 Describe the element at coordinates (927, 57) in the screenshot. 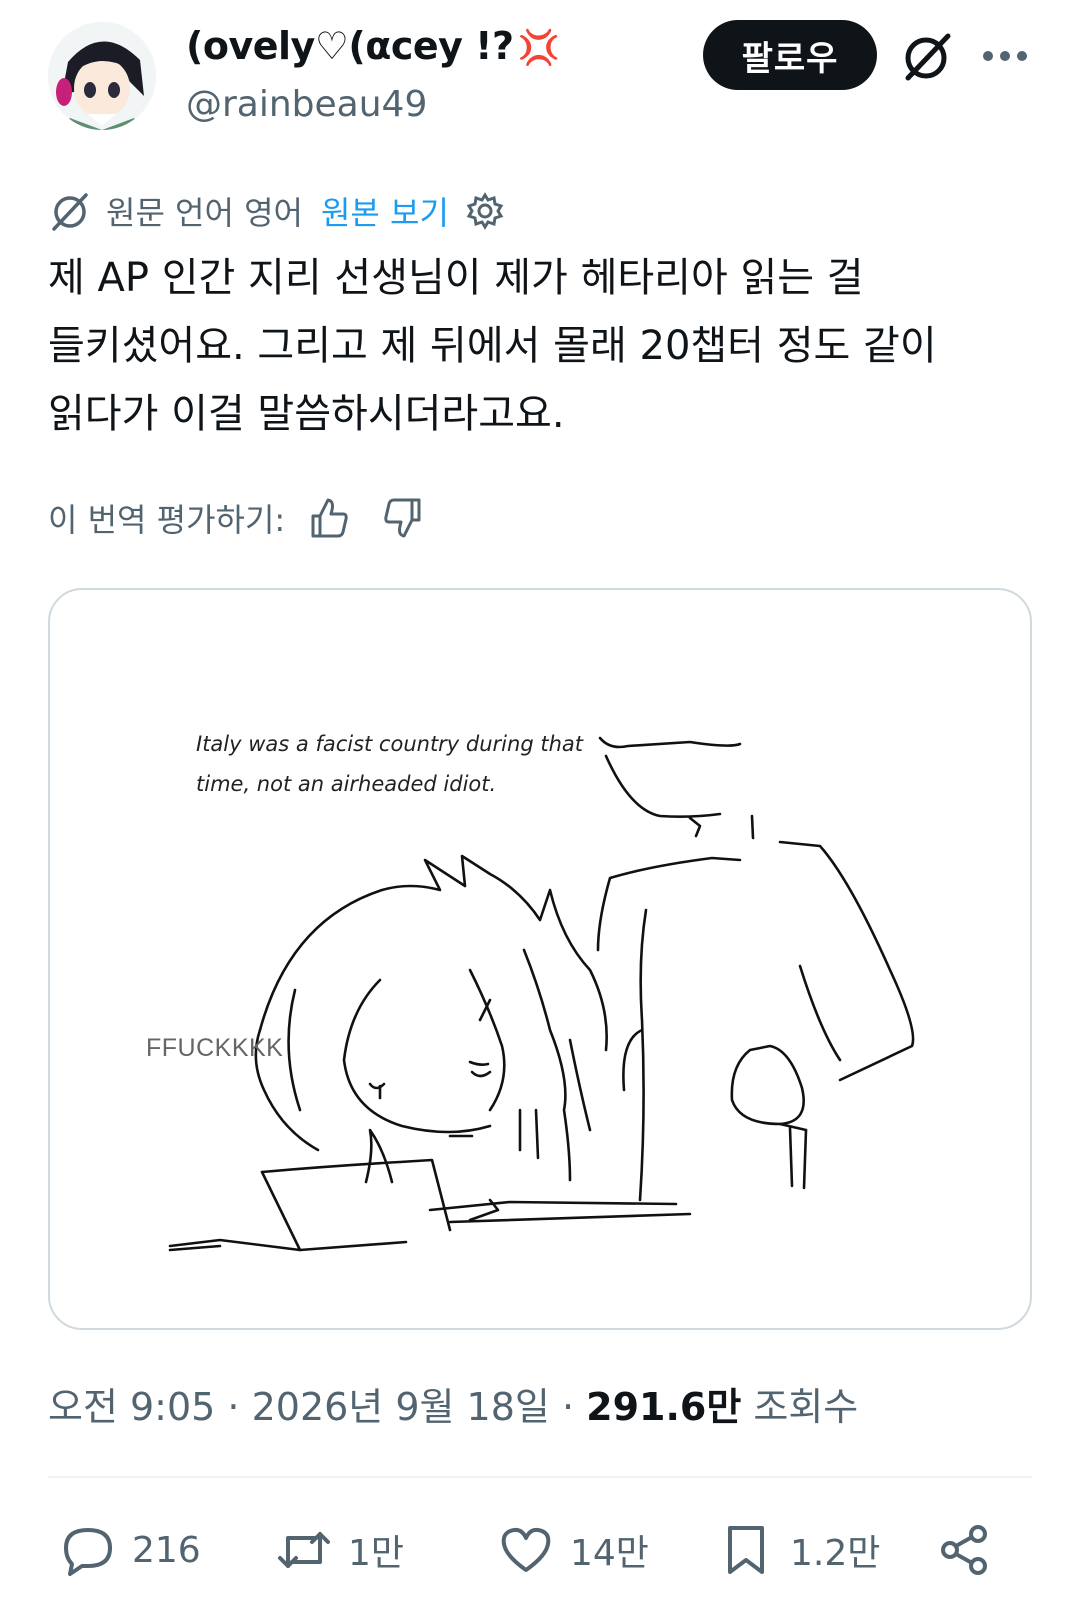

I see `grok-icon` at that location.